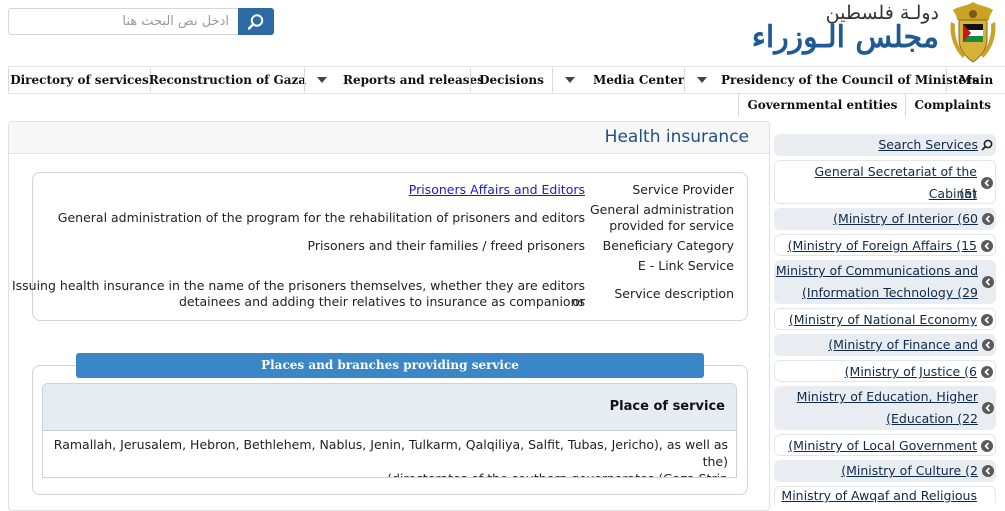 The image size is (1005, 511). What do you see at coordinates (661, 209) in the screenshot?
I see `admin-label-line1: General administration` at bounding box center [661, 209].